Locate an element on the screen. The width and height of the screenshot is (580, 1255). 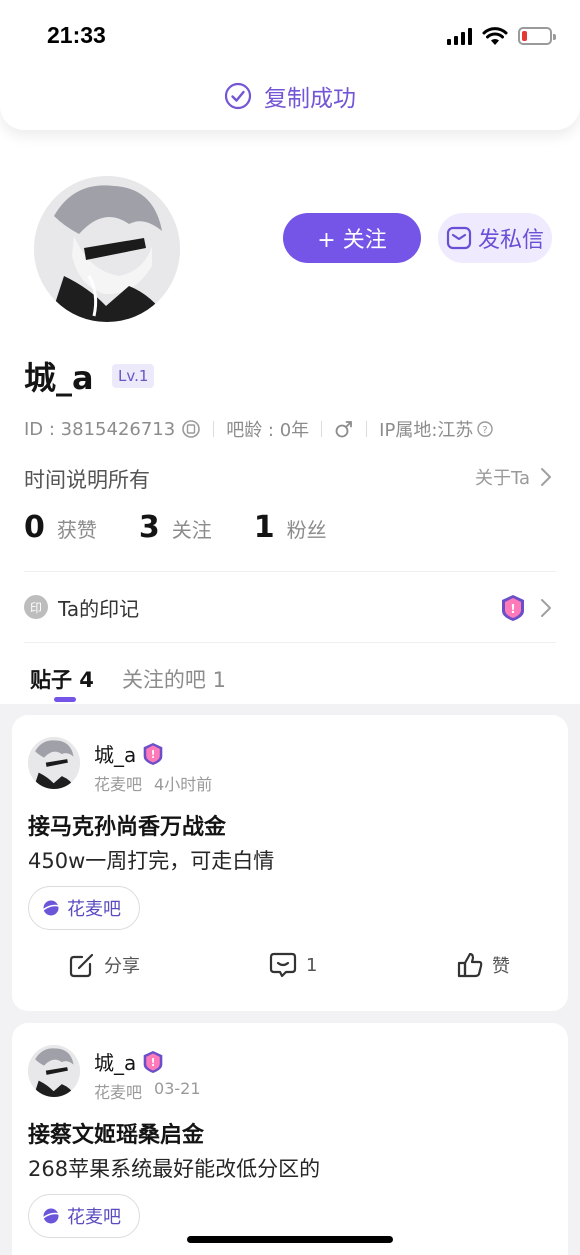
status-bar: 21:33 is located at coordinates (290, 35).